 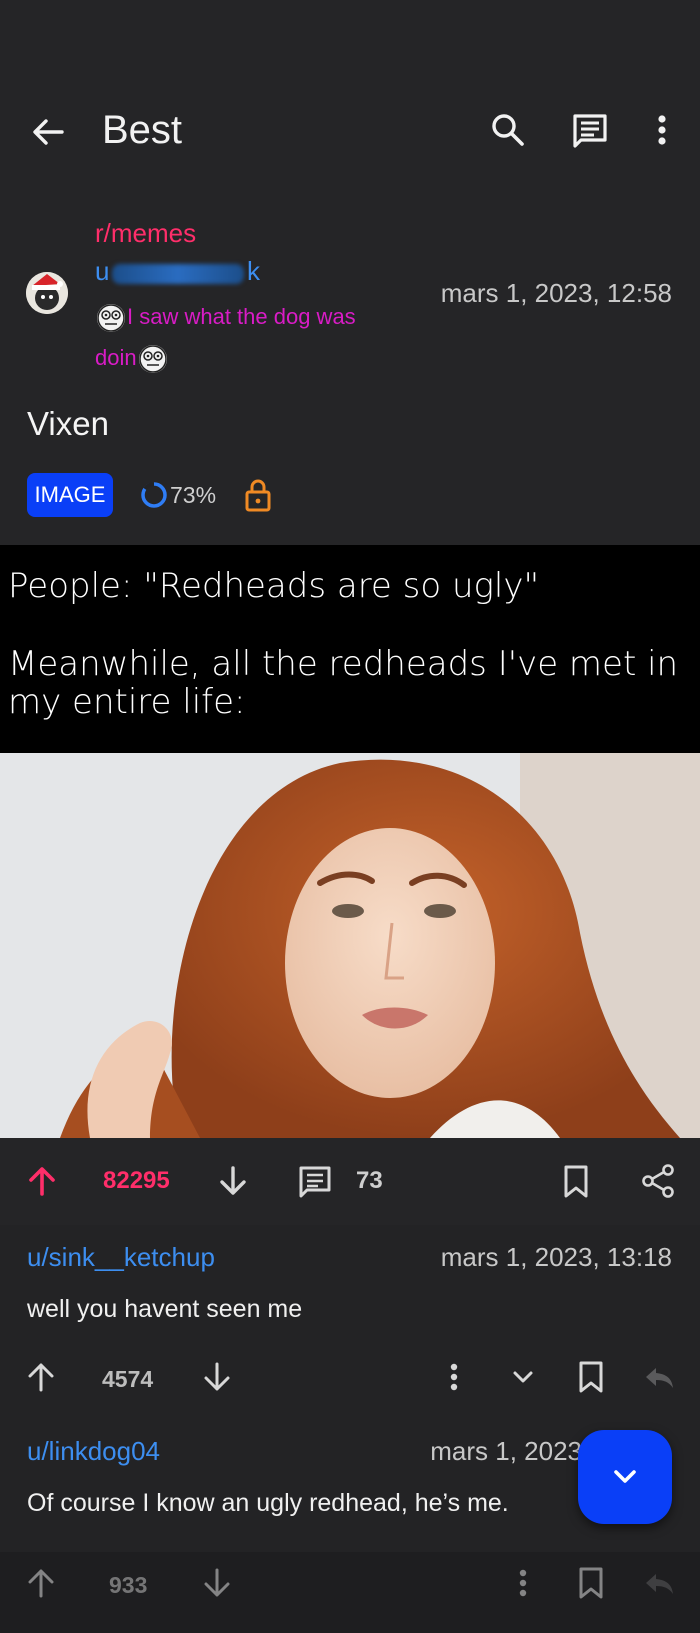 I want to click on comment-author: u/sink__ketchup, so click(x=121, y=1257).